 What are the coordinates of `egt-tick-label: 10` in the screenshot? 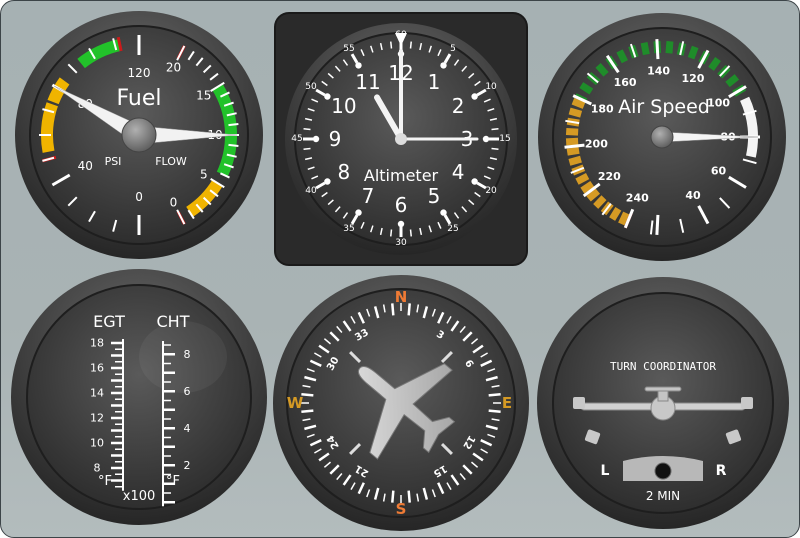 It's located at (97, 443).